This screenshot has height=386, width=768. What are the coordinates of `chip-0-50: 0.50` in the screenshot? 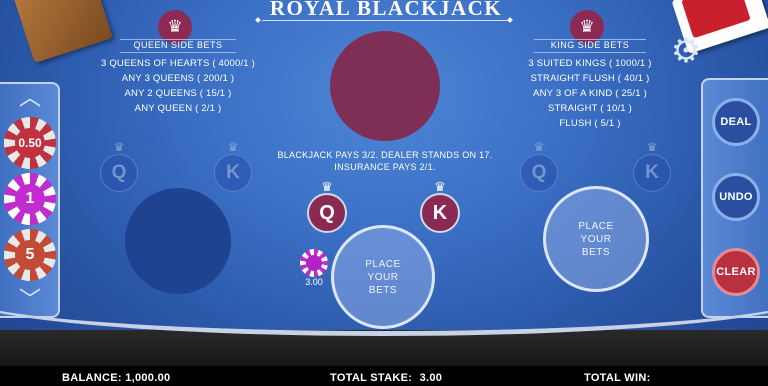 It's located at (30, 143).